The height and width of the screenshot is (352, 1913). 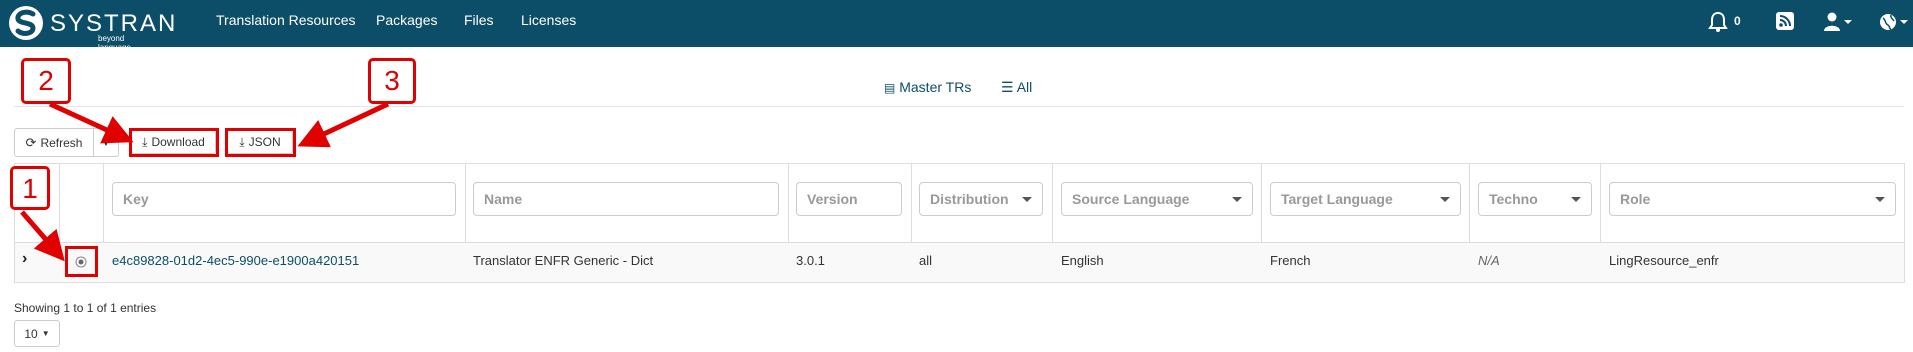 What do you see at coordinates (205, 181) in the screenshot?
I see `annotation-arrows` at bounding box center [205, 181].